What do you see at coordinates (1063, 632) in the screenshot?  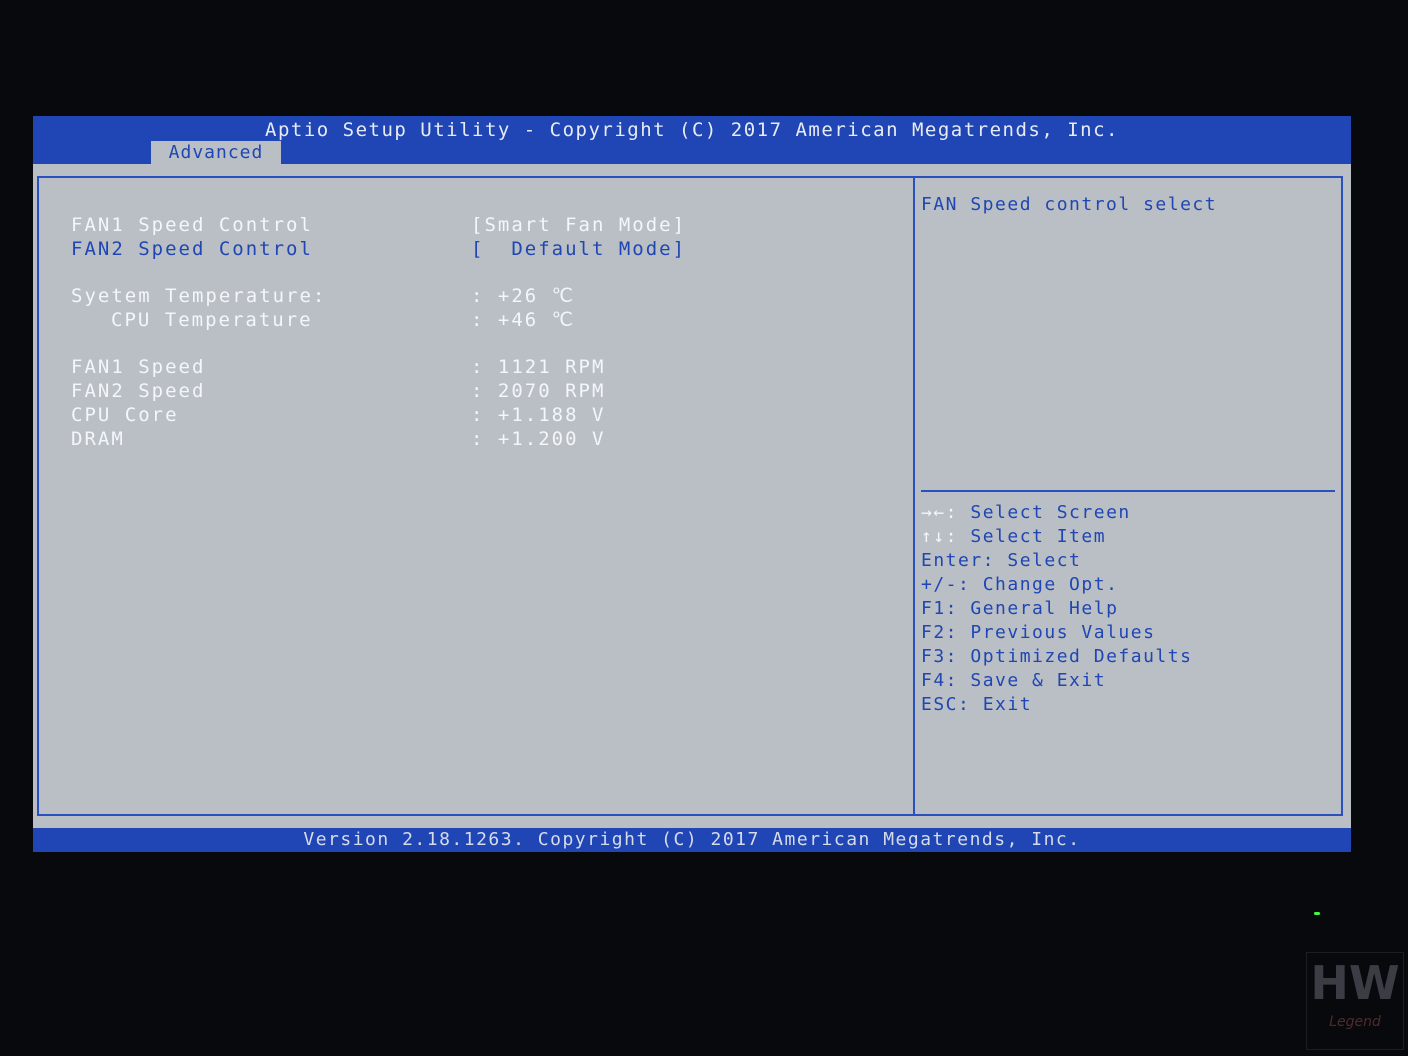 I see `key-hint-action: Previous Values` at bounding box center [1063, 632].